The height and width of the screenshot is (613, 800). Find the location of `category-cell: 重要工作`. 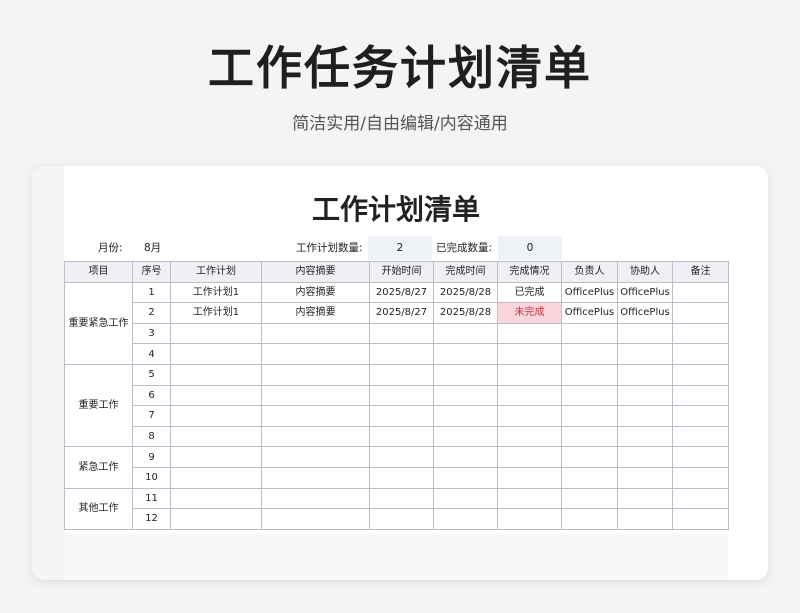

category-cell: 重要工作 is located at coordinates (98, 405).